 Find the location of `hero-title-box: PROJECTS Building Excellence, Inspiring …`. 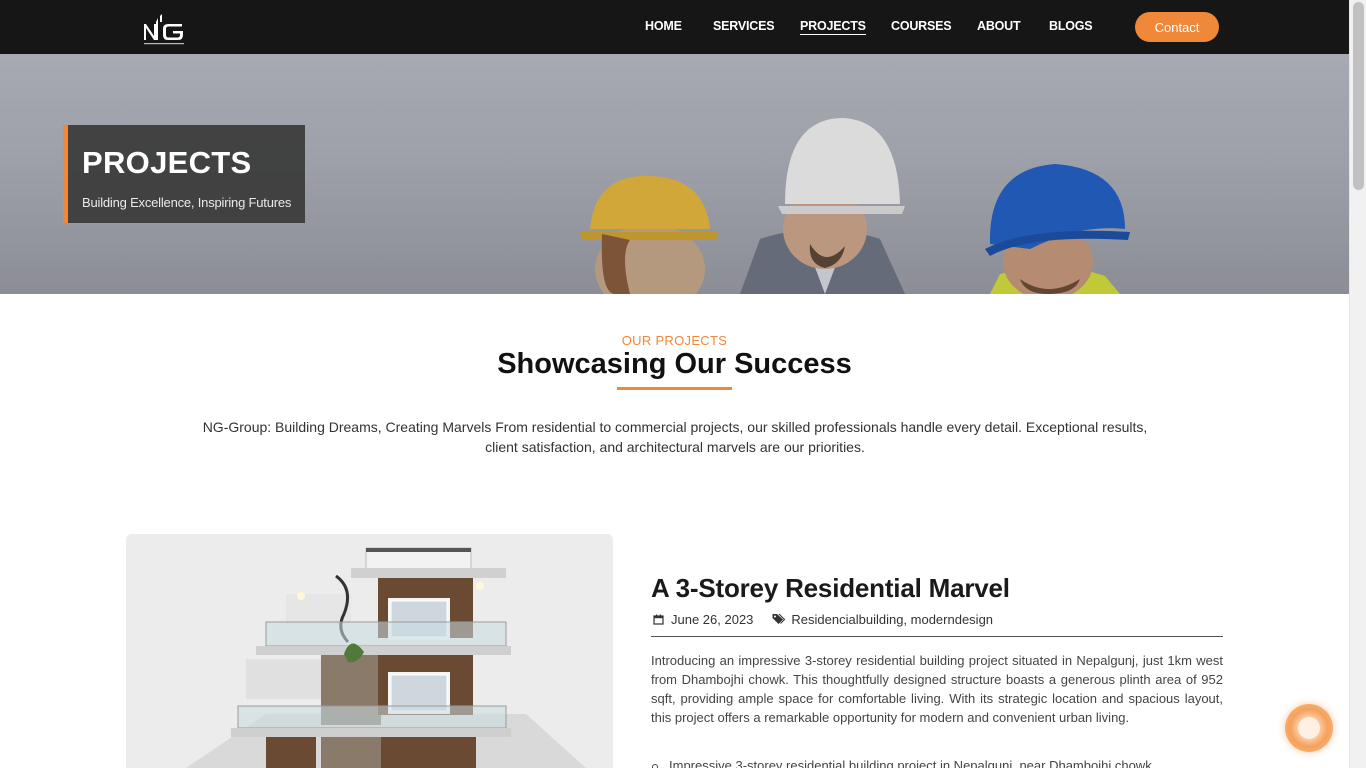

hero-title-box: PROJECTS Building Excellence, Inspiring … is located at coordinates (184, 174).